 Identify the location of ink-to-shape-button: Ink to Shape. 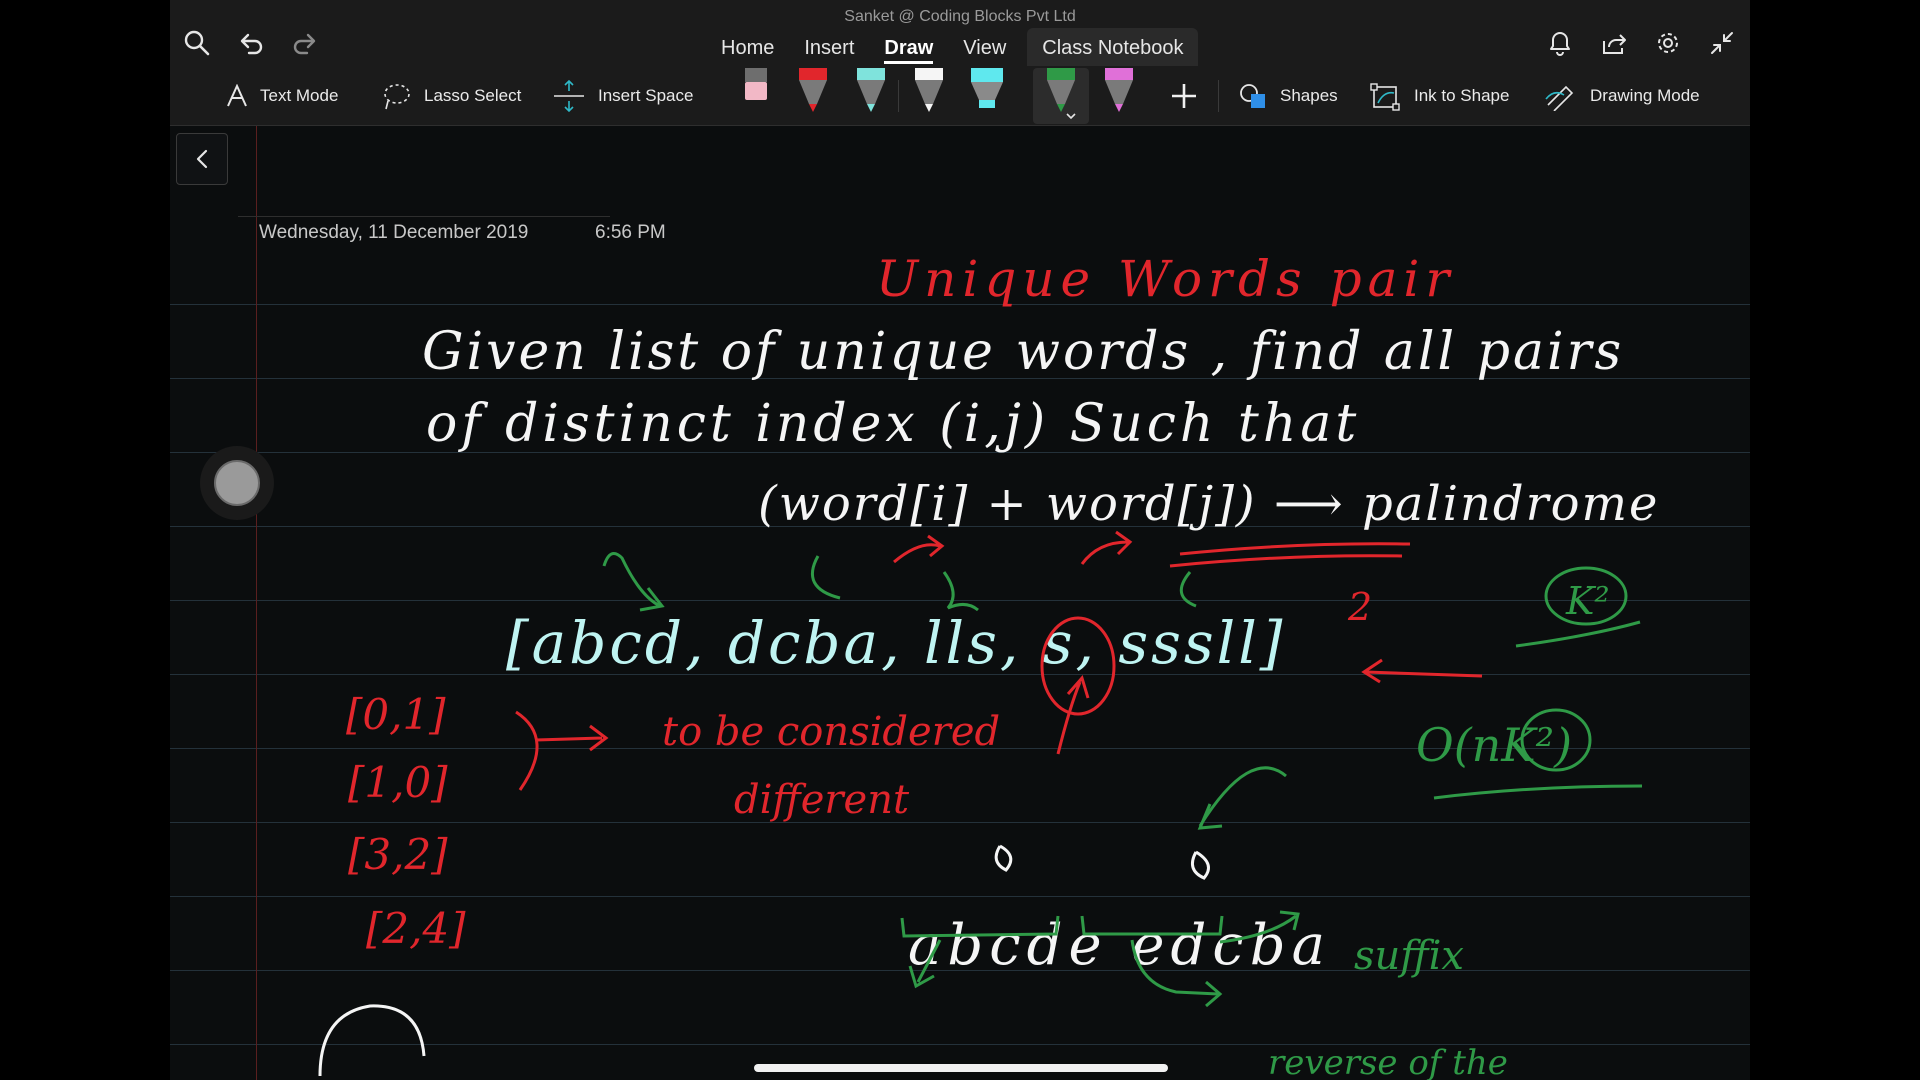
(1438, 96).